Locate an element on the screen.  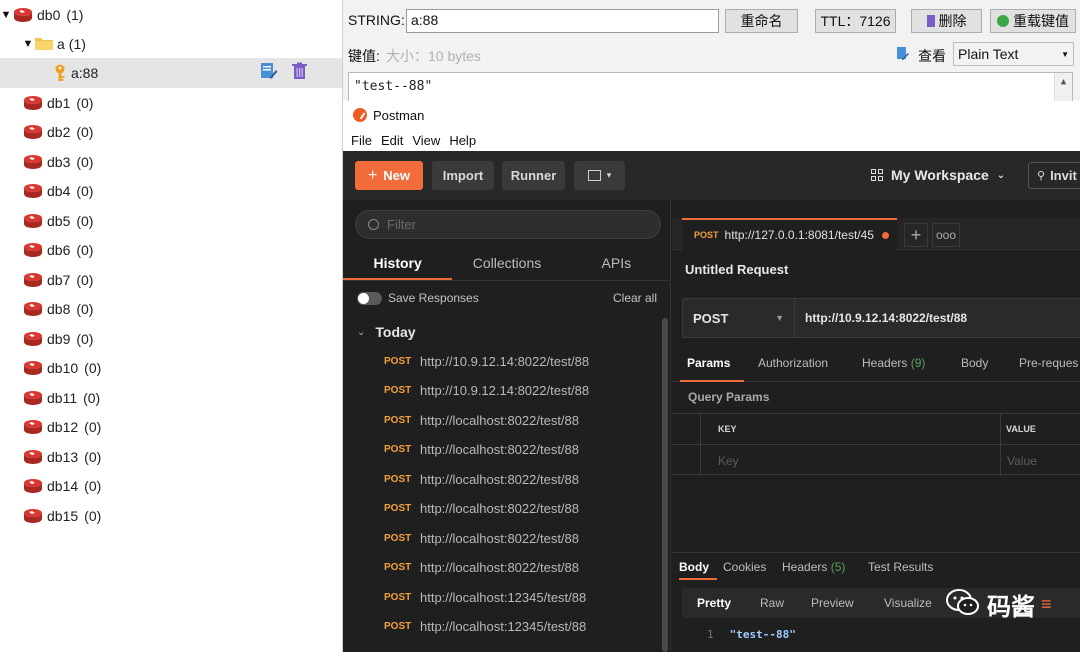
db-label: db12 is located at coordinates (63, 427).